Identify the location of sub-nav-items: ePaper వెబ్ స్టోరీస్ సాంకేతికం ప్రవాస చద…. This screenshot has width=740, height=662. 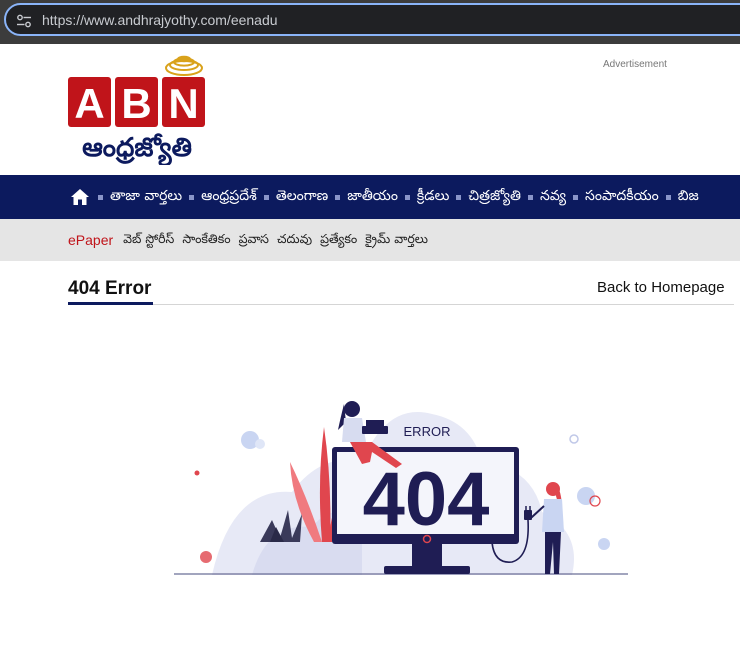
(252, 240).